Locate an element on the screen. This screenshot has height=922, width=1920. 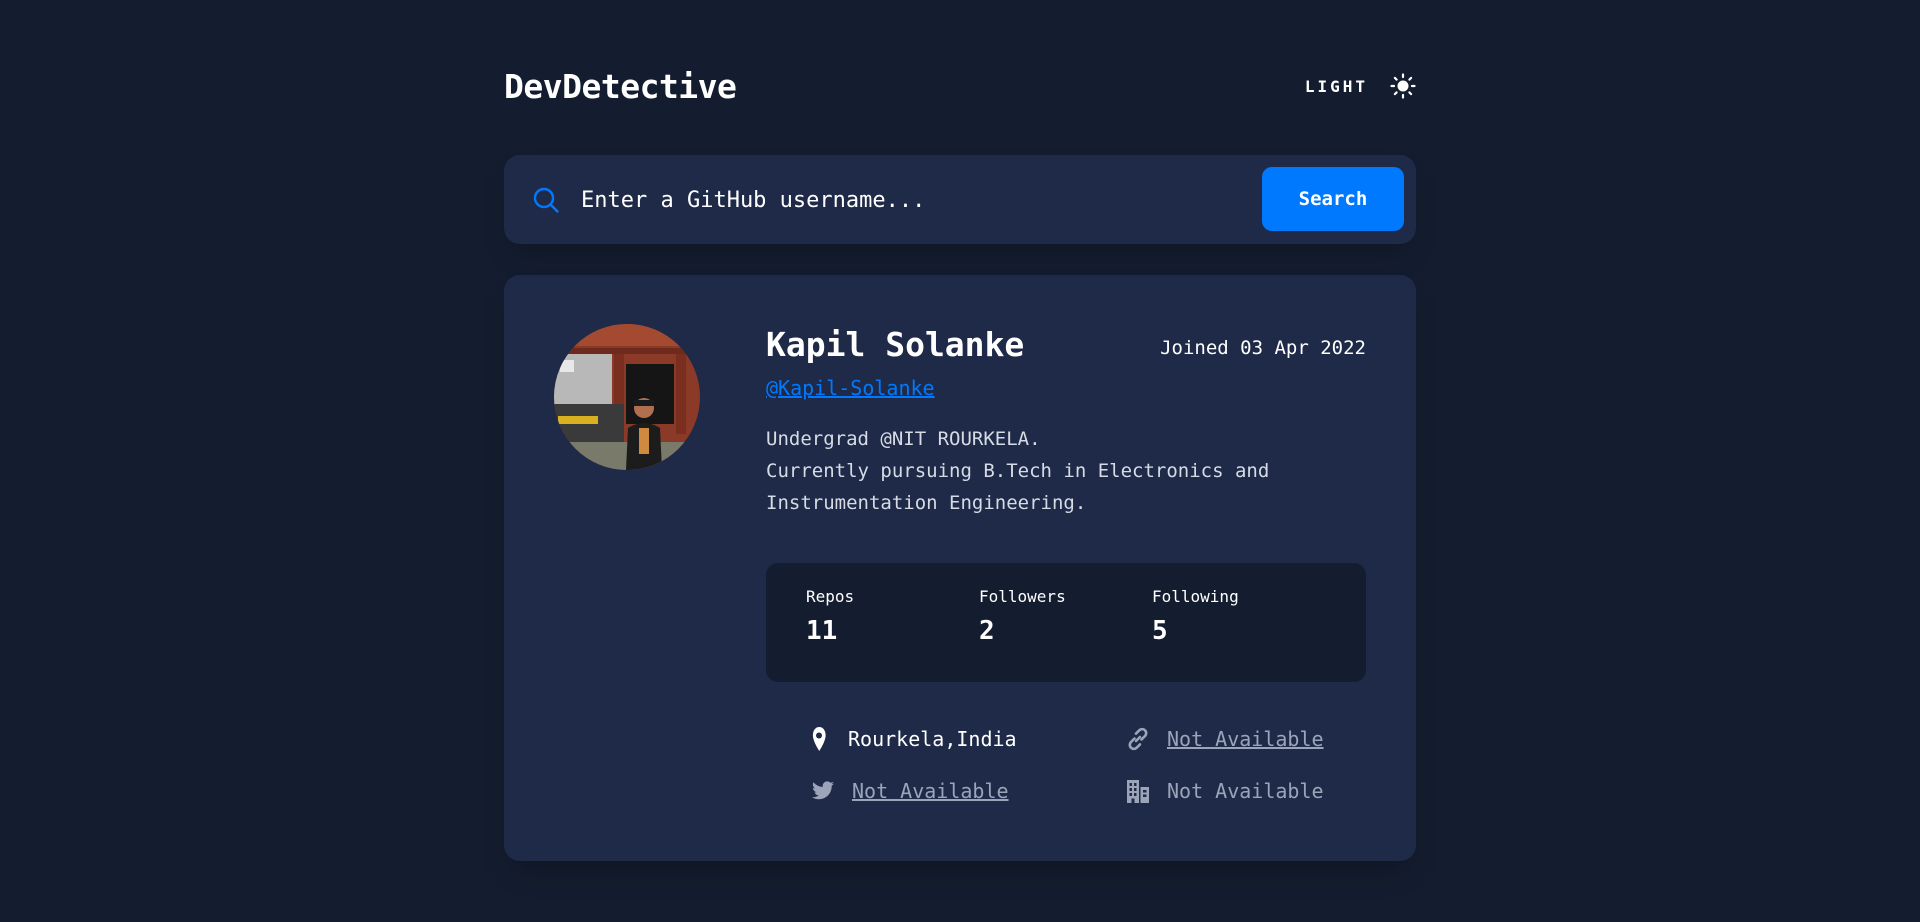
company-item: Not Available is located at coordinates (1224, 791).